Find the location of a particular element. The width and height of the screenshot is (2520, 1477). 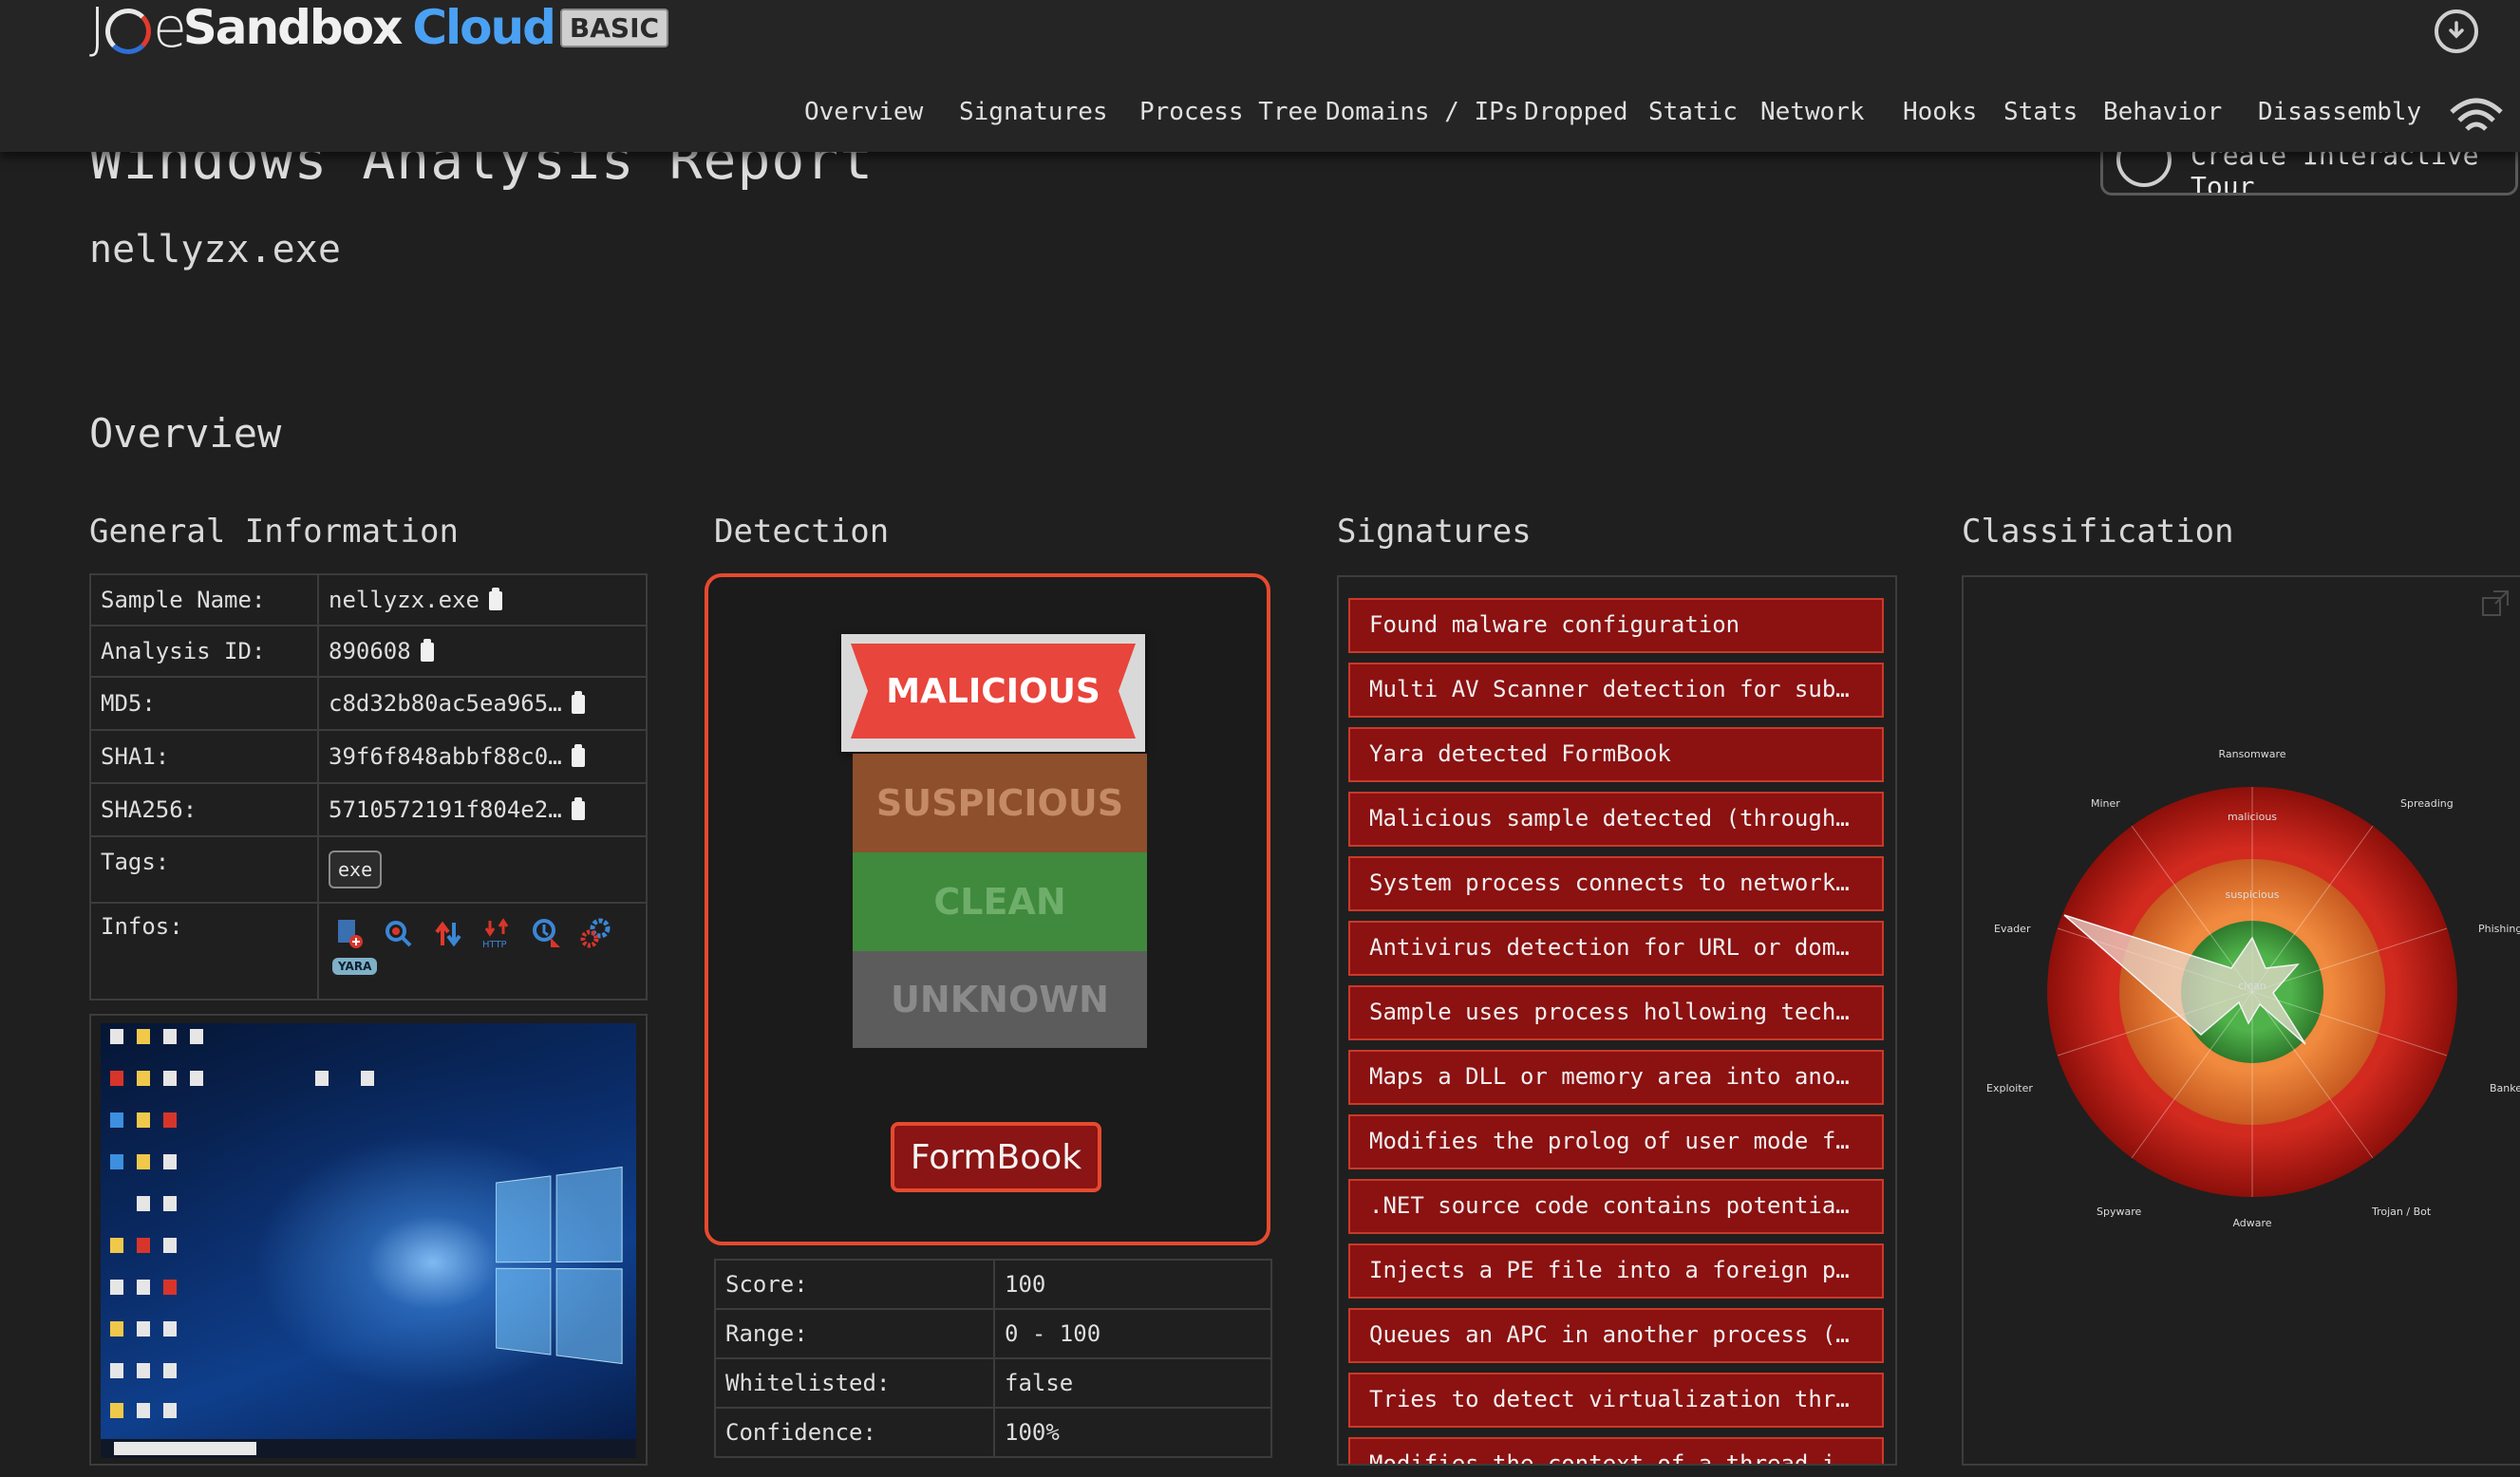

nav-stats: Stats is located at coordinates (2040, 112).